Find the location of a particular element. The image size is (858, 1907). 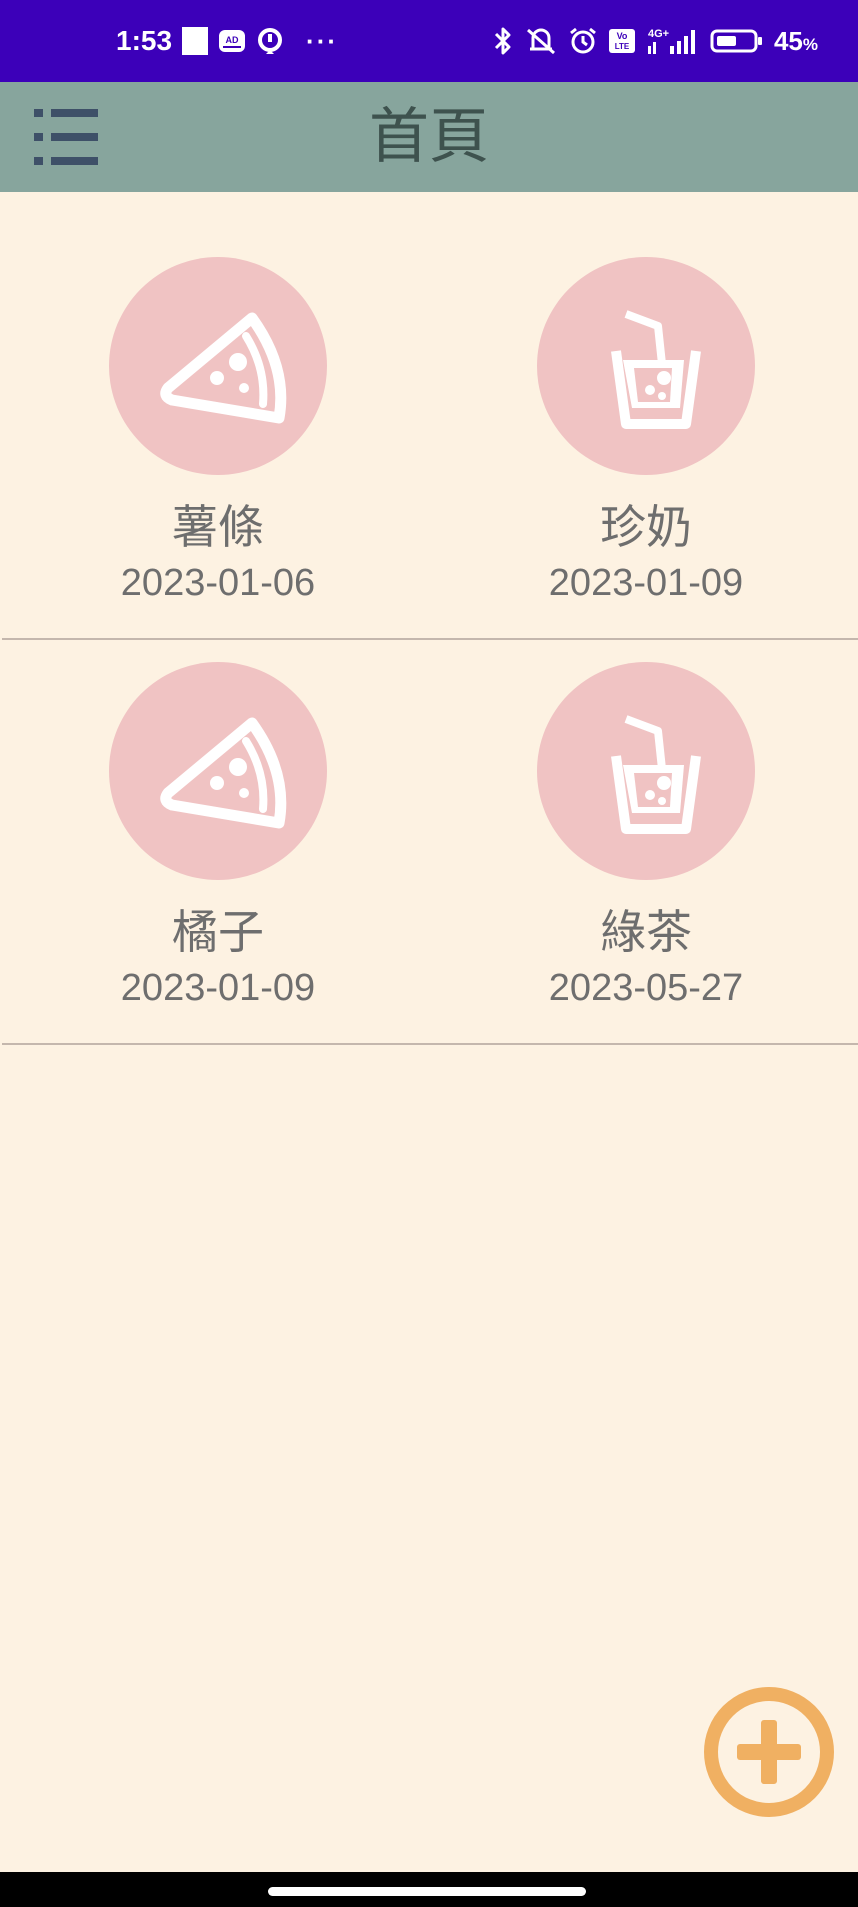

status-right: Vo LTE 4G+ 45% is located at coordinates (655, 41).